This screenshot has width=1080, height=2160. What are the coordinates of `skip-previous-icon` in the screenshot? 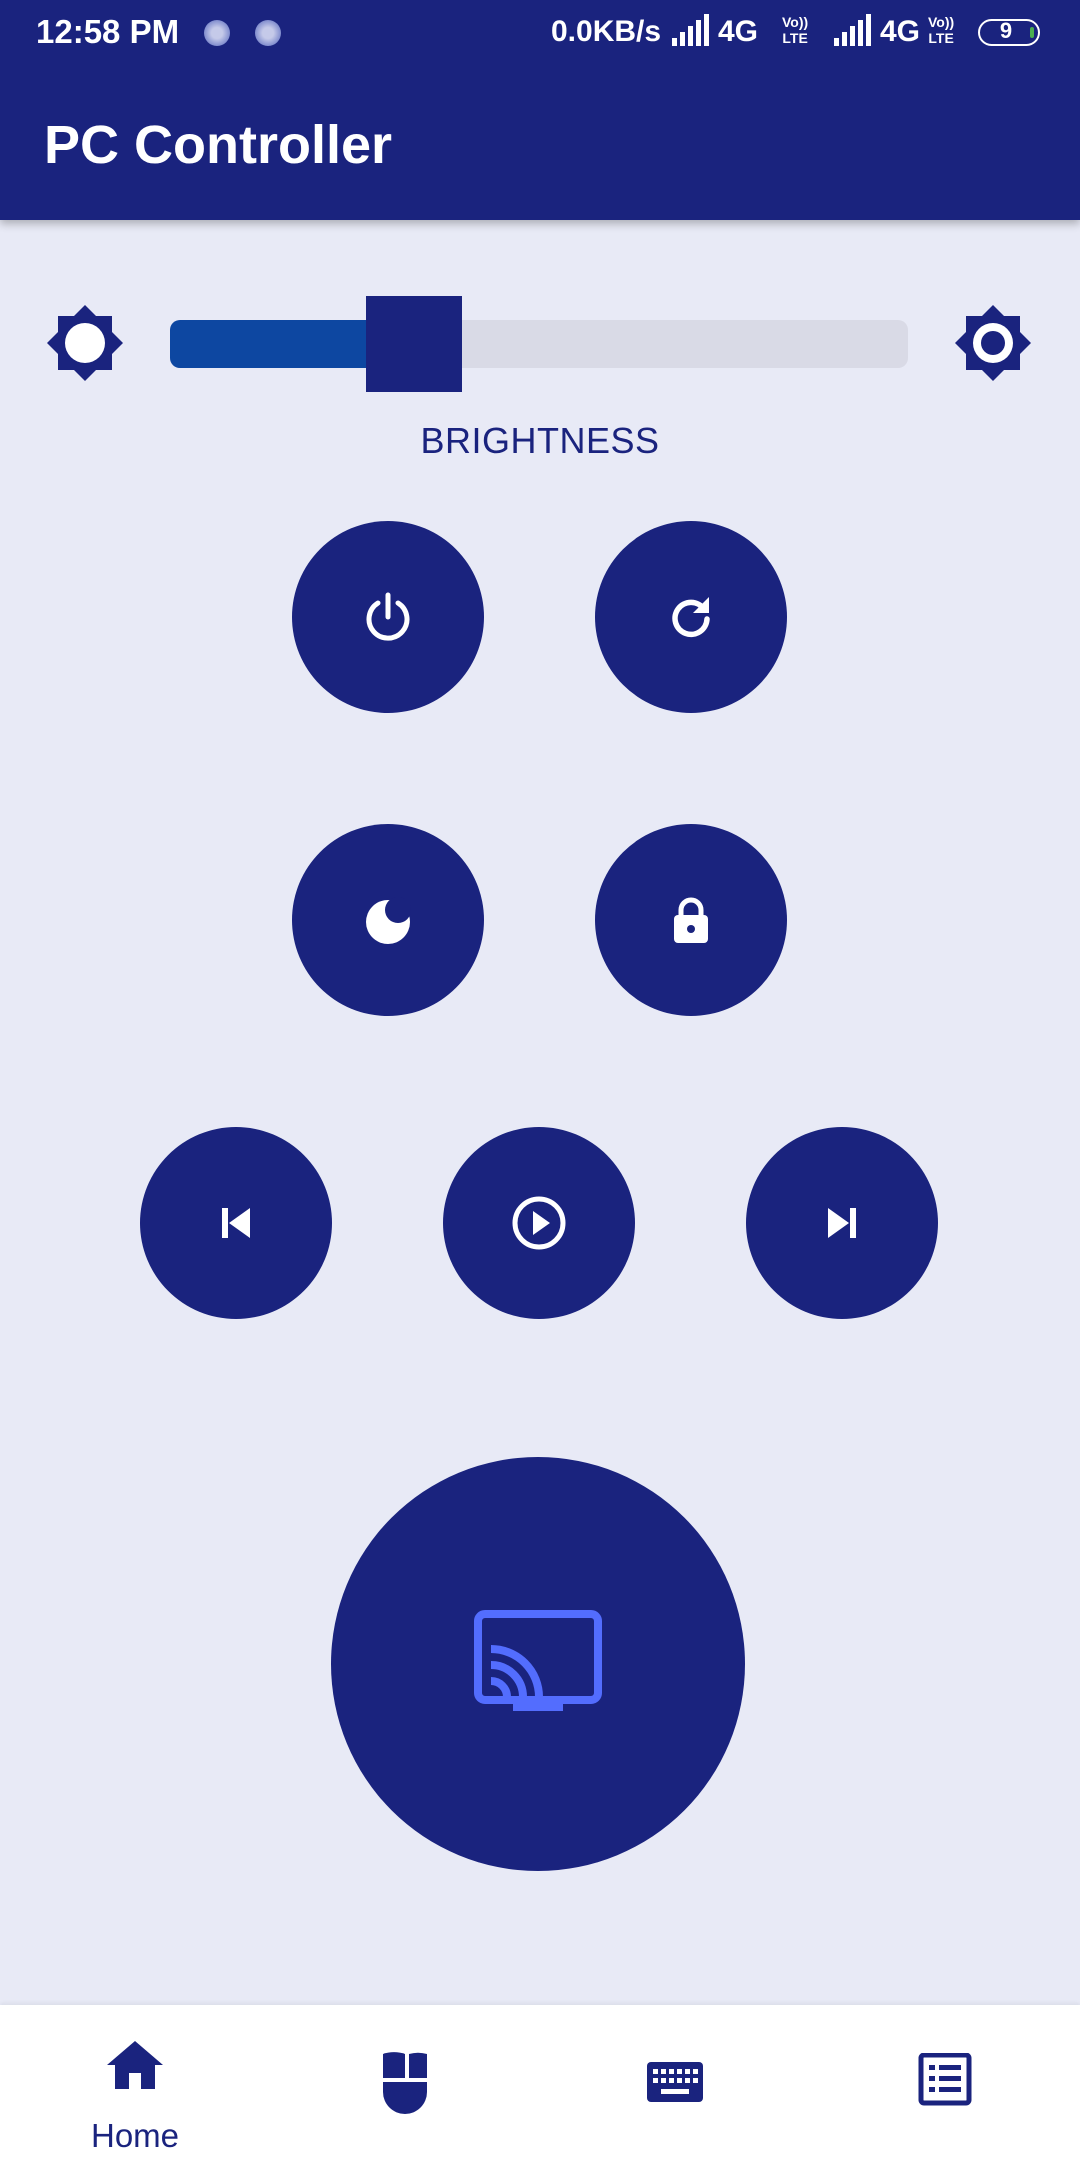 It's located at (236, 1223).